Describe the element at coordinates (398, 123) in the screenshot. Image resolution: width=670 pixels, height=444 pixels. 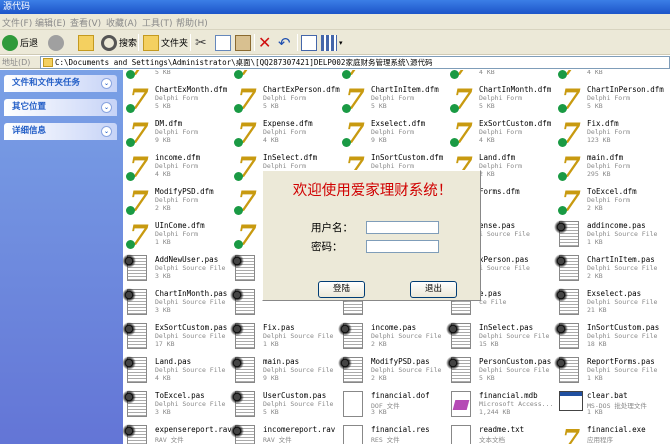
I see `file-name: Exselect.dfm` at that location.